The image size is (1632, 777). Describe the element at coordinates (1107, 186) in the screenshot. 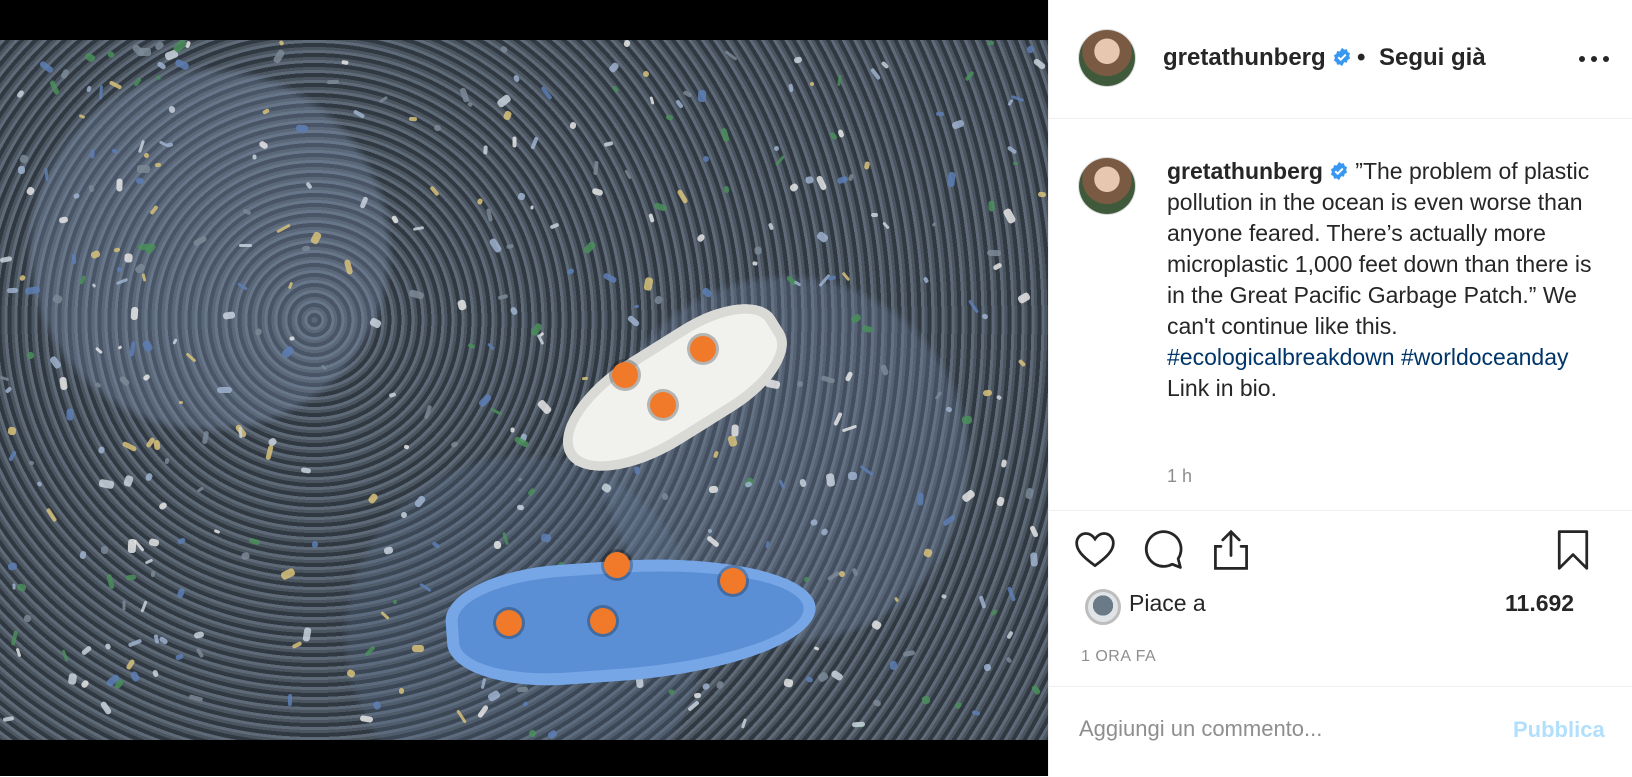

I see `caption-author-avatar` at that location.